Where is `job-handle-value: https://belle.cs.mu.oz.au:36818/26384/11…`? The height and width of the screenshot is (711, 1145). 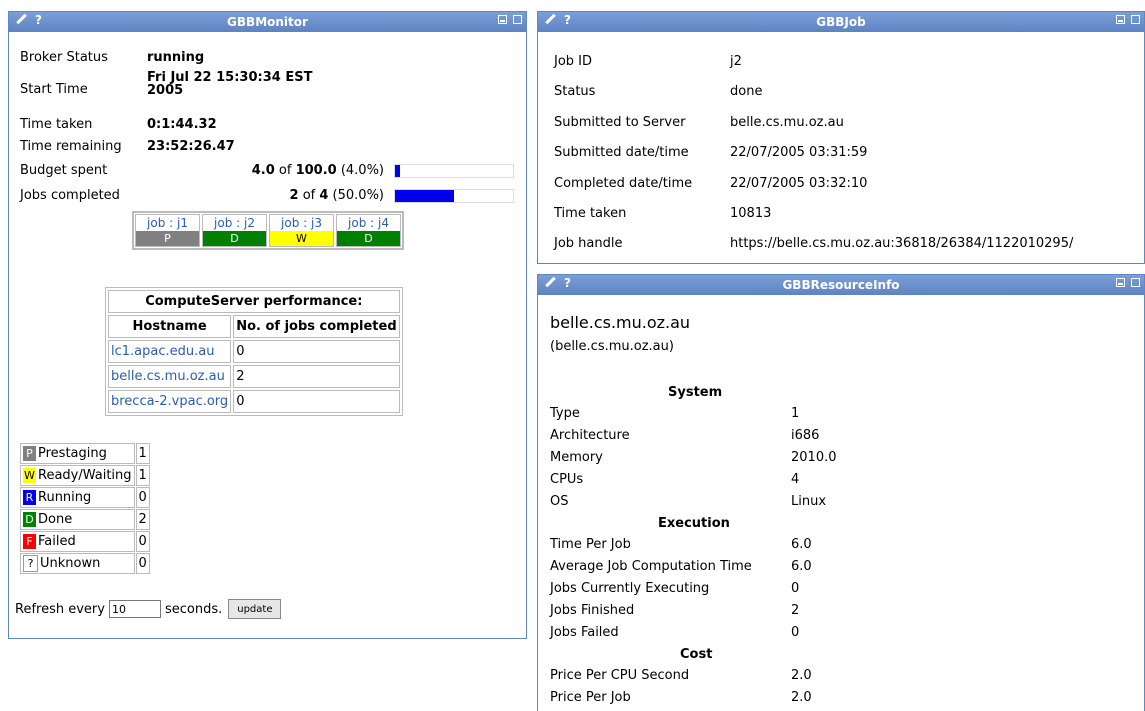
job-handle-value: https://belle.cs.mu.oz.au:36818/26384/11… is located at coordinates (902, 243).